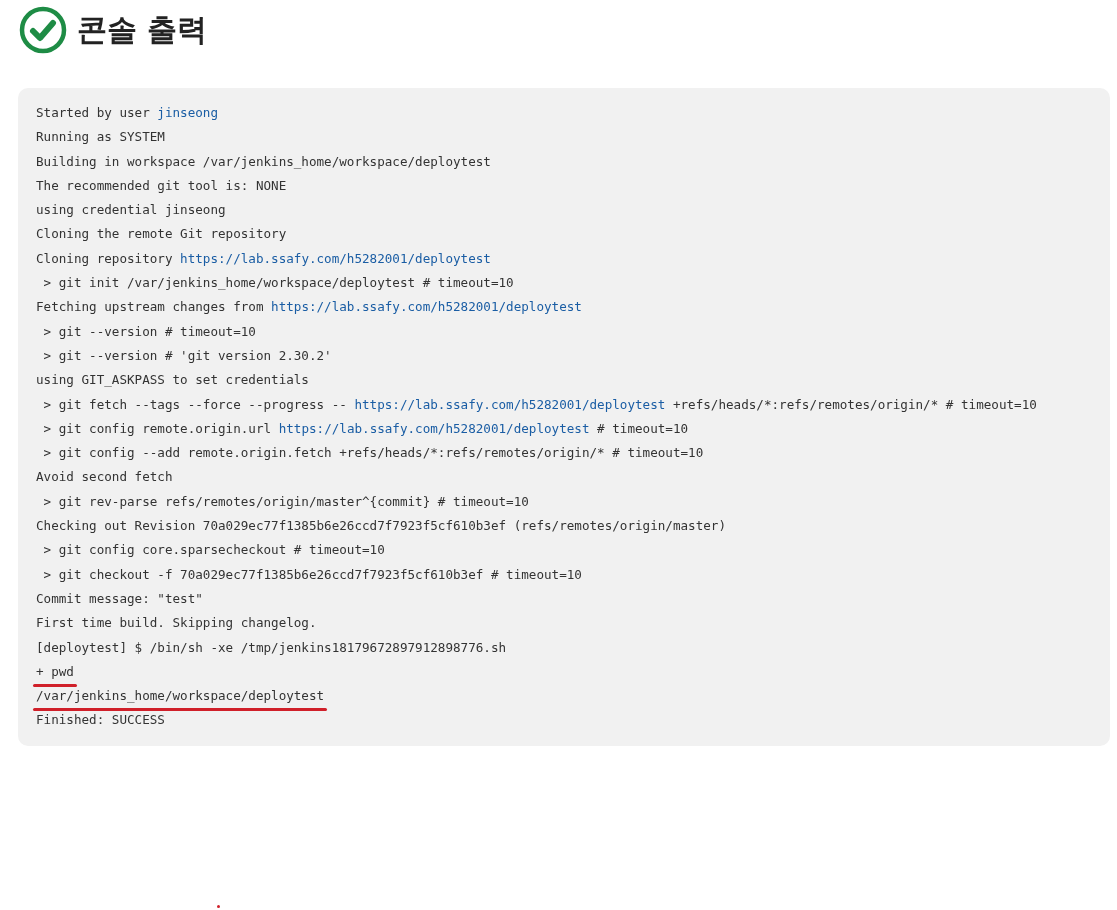 Image resolution: width=1117 pixels, height=910 pixels. Describe the element at coordinates (187, 112) in the screenshot. I see `console-link: jinseong` at that location.